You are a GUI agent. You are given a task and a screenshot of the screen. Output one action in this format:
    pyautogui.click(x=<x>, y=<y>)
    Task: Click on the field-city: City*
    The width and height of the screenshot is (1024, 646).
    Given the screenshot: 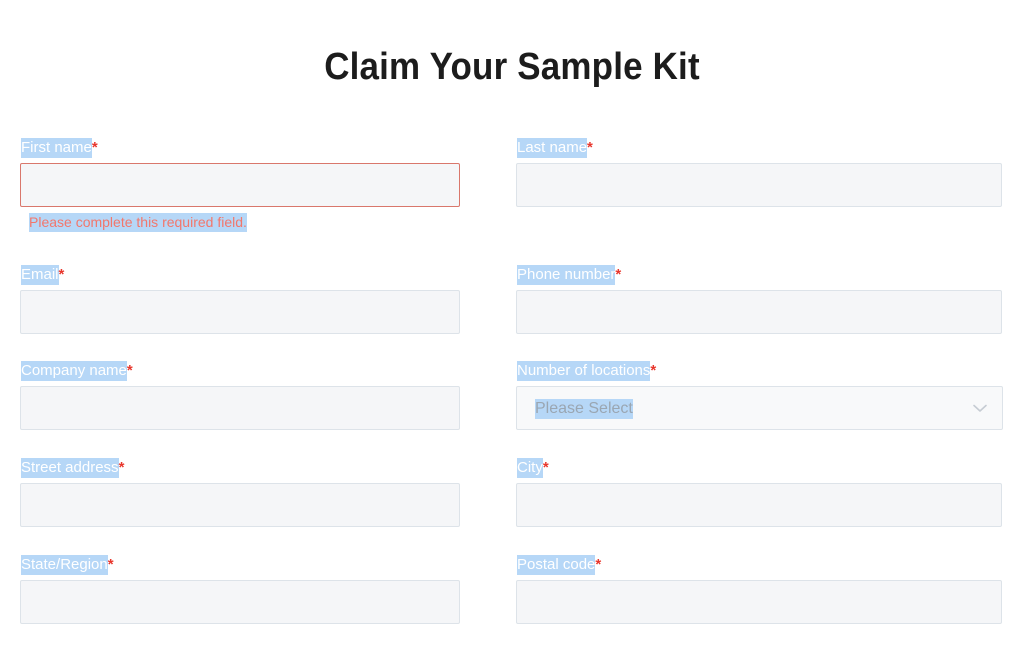 What is the action you would take?
    pyautogui.click(x=759, y=492)
    